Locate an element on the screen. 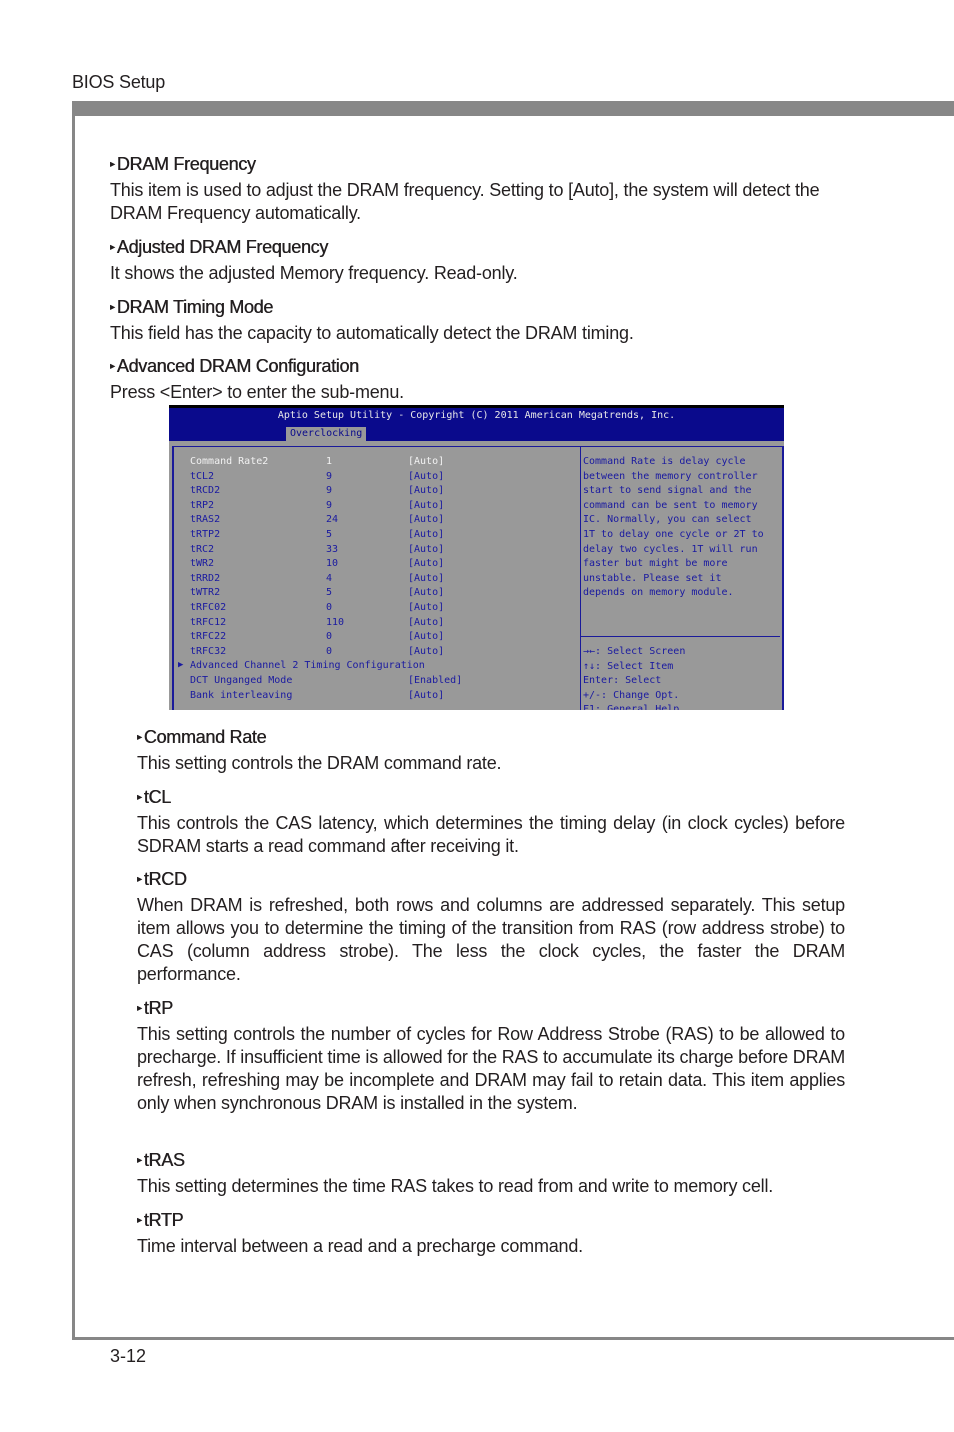  item-heading: ▸ Command Rate is located at coordinates (202, 737).